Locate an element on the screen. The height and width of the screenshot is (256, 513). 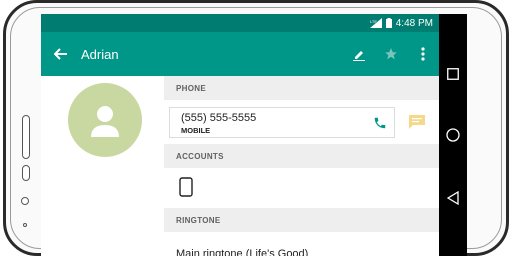
accounts-section-header: ACCOUNTS is located at coordinates (301, 156).